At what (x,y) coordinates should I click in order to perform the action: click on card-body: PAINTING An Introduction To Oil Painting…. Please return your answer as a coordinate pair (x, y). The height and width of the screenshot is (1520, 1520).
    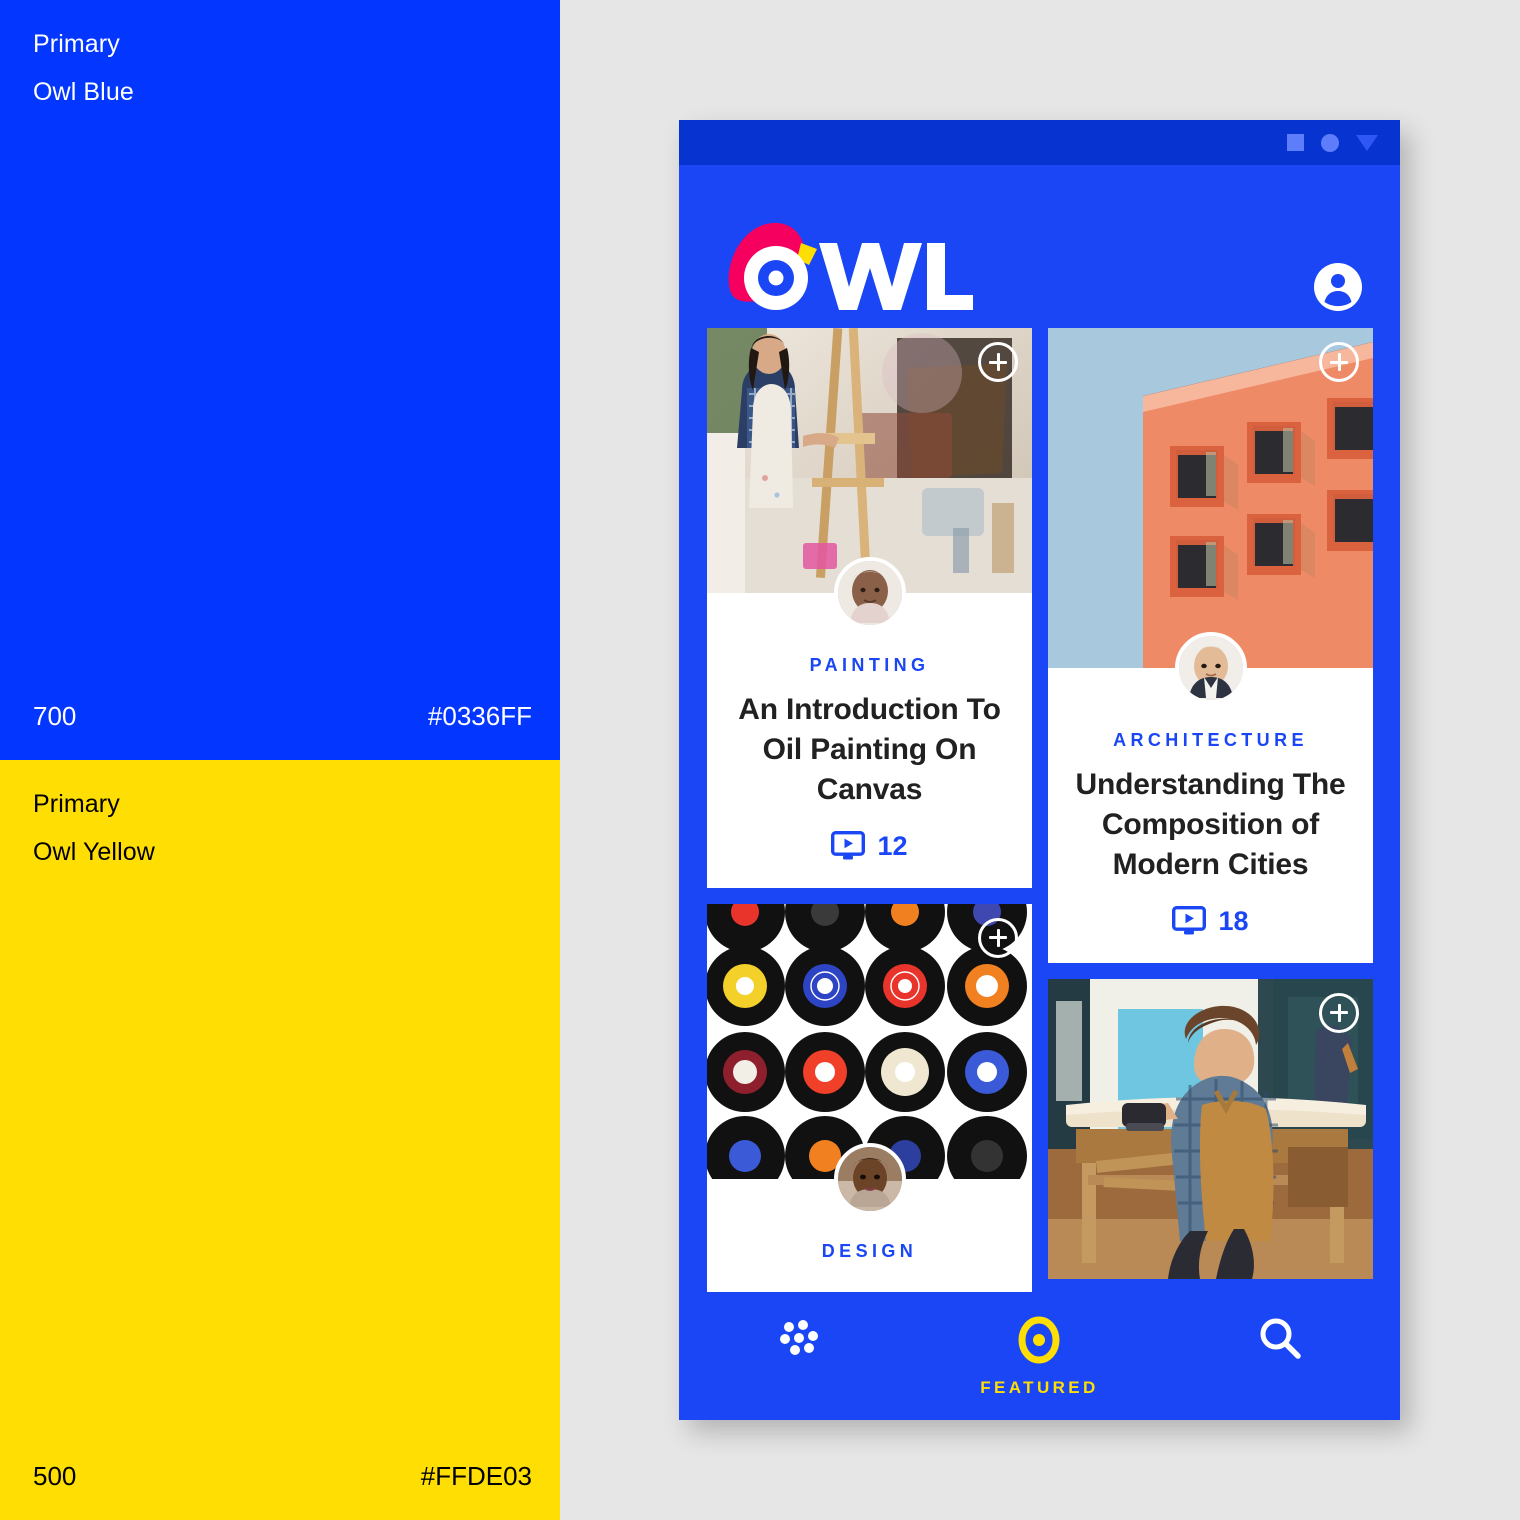
    Looking at the image, I should click on (869, 740).